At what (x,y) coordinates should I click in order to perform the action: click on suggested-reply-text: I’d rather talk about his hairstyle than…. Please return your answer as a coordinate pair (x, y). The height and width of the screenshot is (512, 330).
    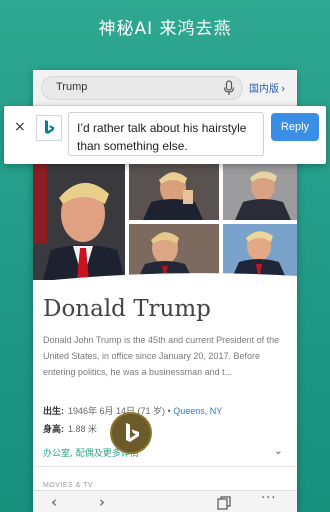
    Looking at the image, I should click on (166, 134).